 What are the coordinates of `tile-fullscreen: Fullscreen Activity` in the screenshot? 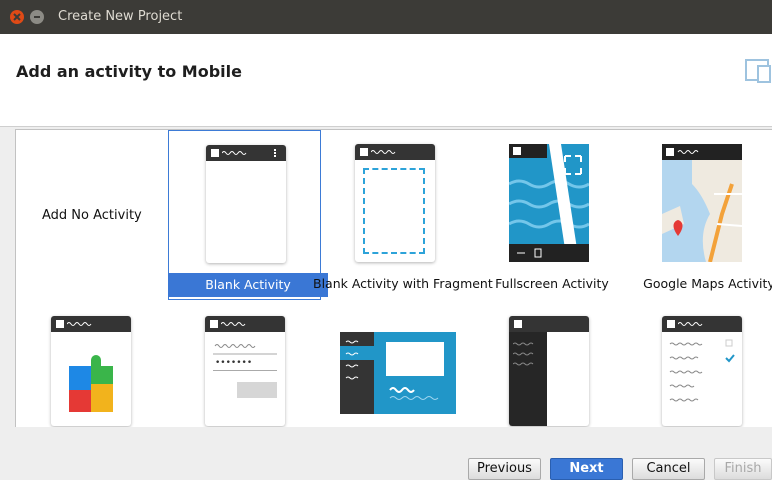 It's located at (550, 215).